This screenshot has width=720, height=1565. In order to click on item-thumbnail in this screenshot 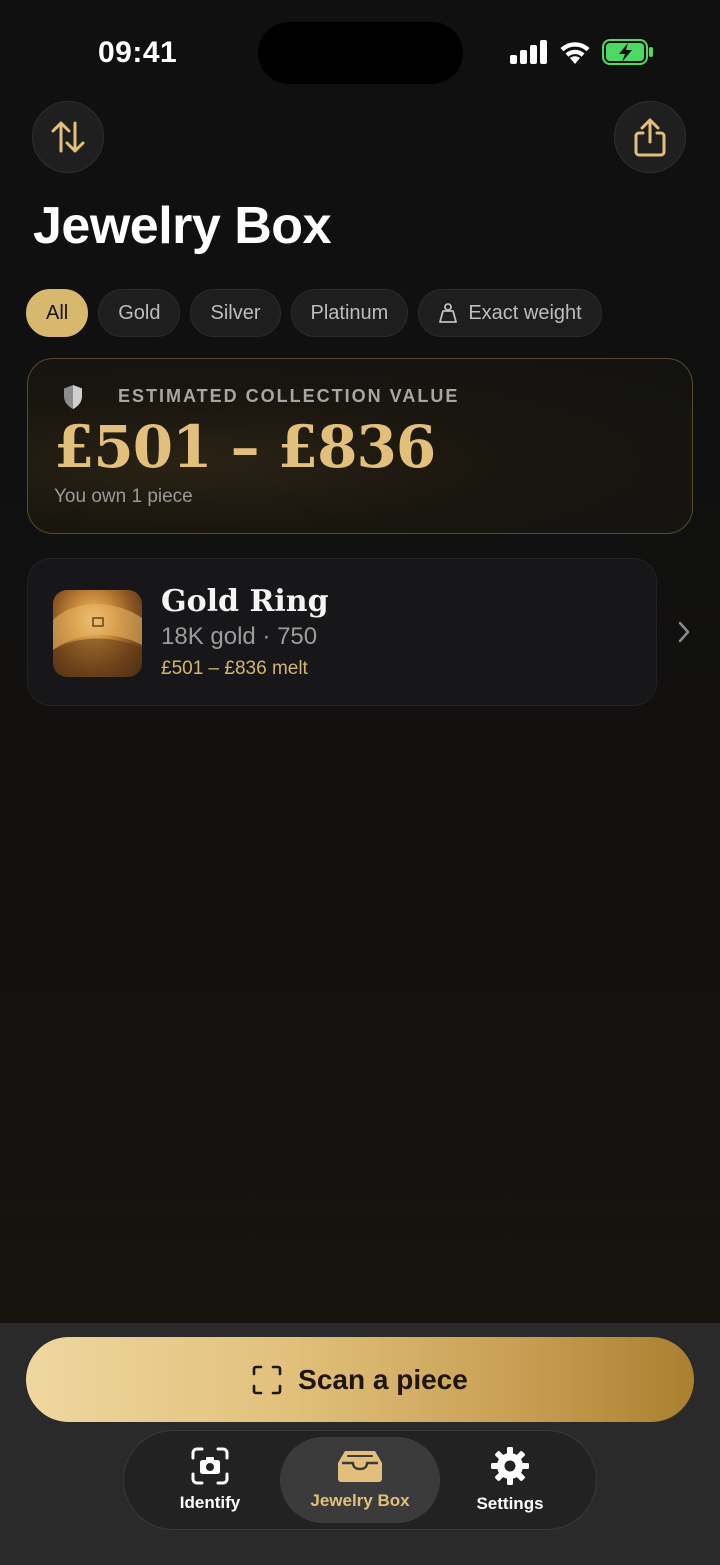, I will do `click(97, 633)`.